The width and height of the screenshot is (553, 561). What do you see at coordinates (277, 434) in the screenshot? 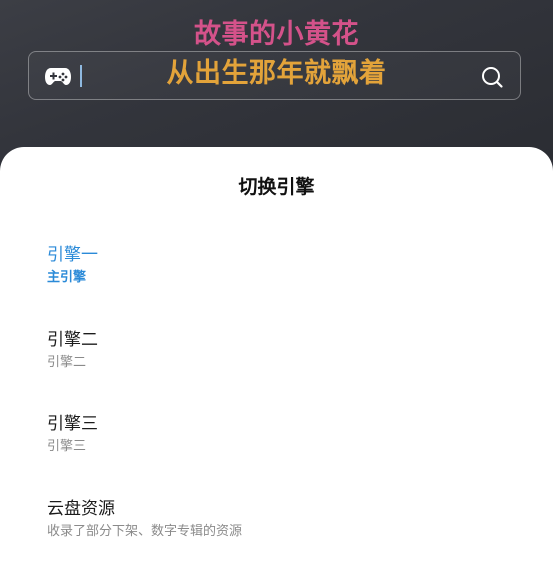
I see `engine-item-3: 引擎三 引擎三` at bounding box center [277, 434].